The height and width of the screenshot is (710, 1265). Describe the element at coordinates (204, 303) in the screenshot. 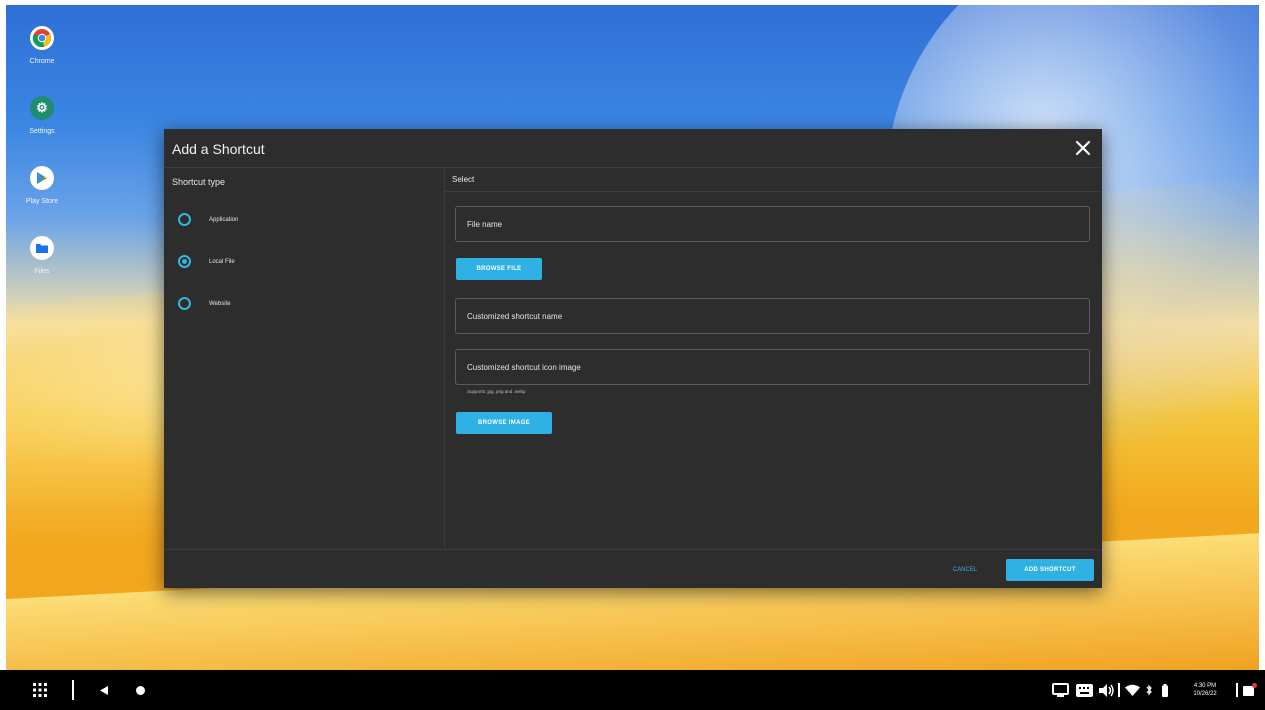

I see `radio-option-website: Website` at that location.